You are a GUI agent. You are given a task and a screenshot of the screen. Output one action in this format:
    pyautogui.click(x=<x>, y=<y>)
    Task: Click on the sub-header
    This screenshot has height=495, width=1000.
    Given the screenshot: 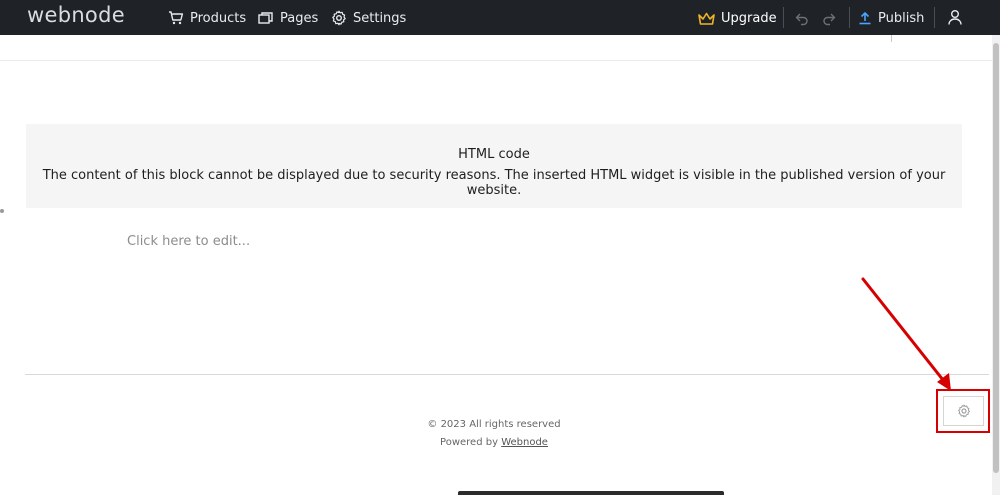 What is the action you would take?
    pyautogui.click(x=496, y=48)
    